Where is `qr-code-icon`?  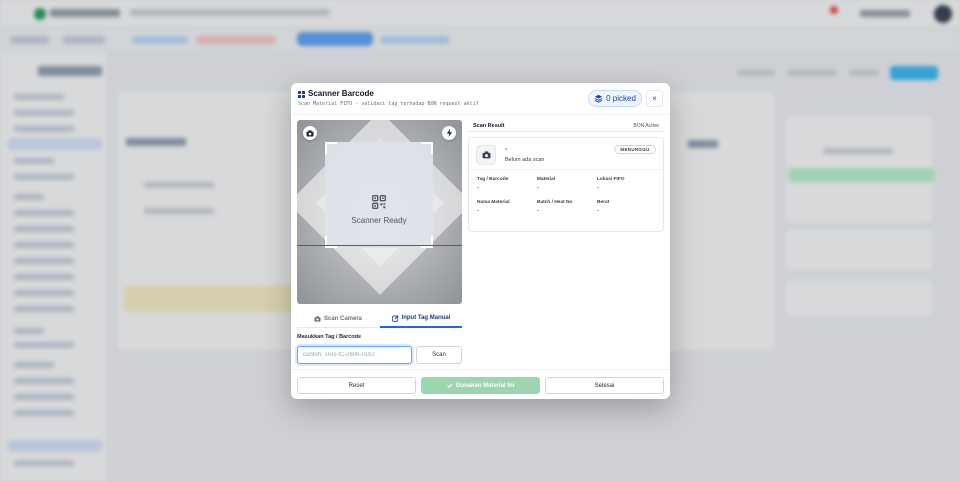 qr-code-icon is located at coordinates (379, 202).